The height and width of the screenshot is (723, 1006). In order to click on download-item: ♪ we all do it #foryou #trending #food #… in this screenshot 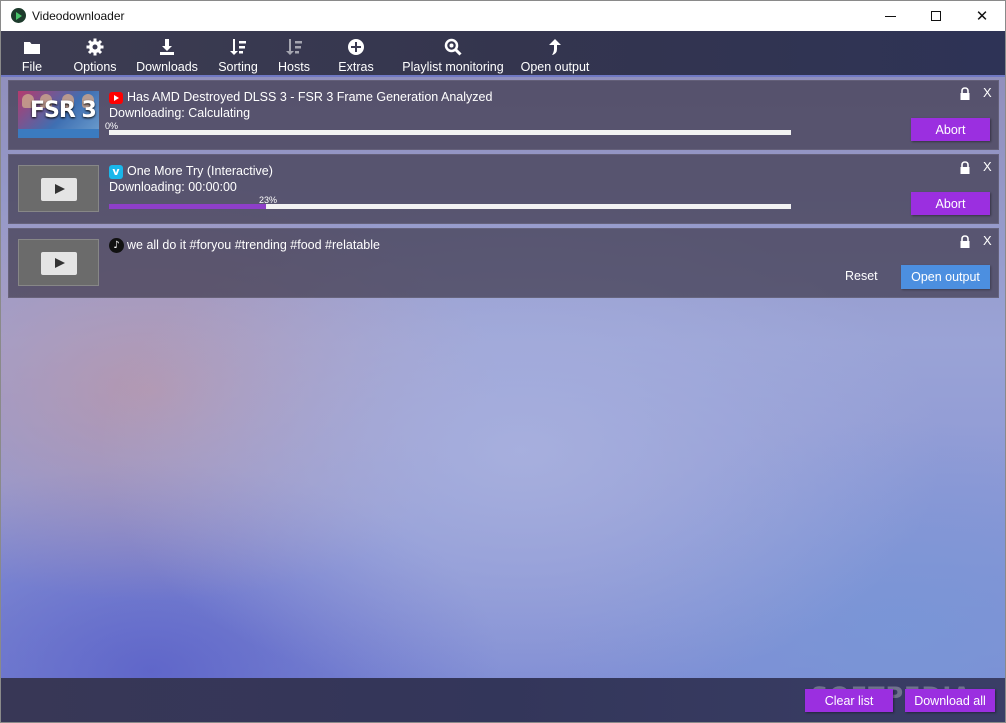, I will do `click(503, 263)`.